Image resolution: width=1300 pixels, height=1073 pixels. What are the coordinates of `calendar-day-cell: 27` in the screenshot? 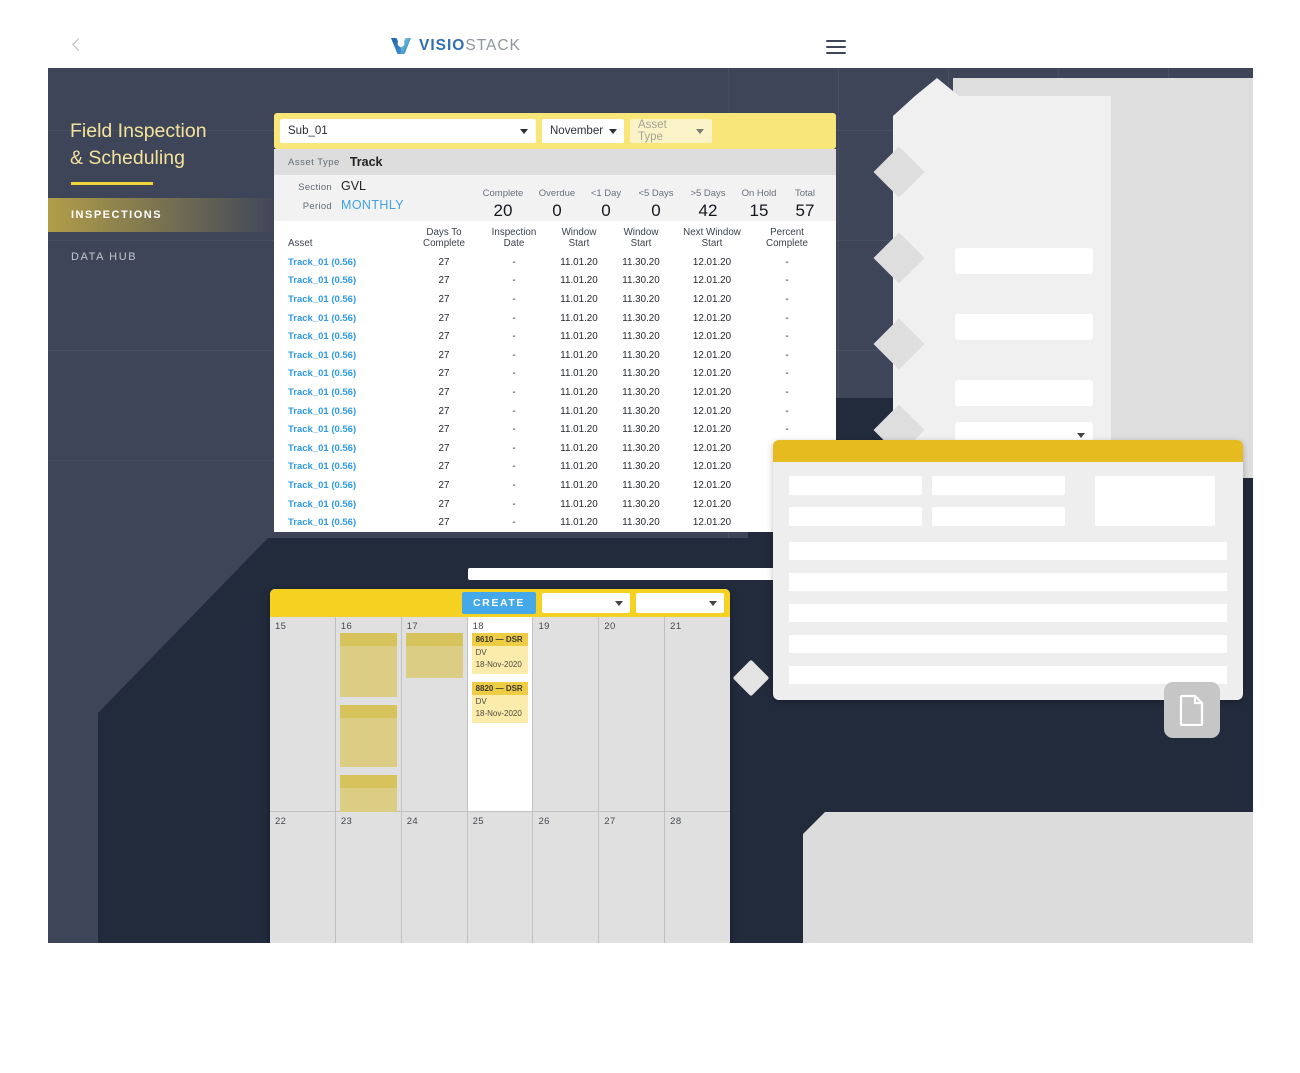 It's located at (632, 877).